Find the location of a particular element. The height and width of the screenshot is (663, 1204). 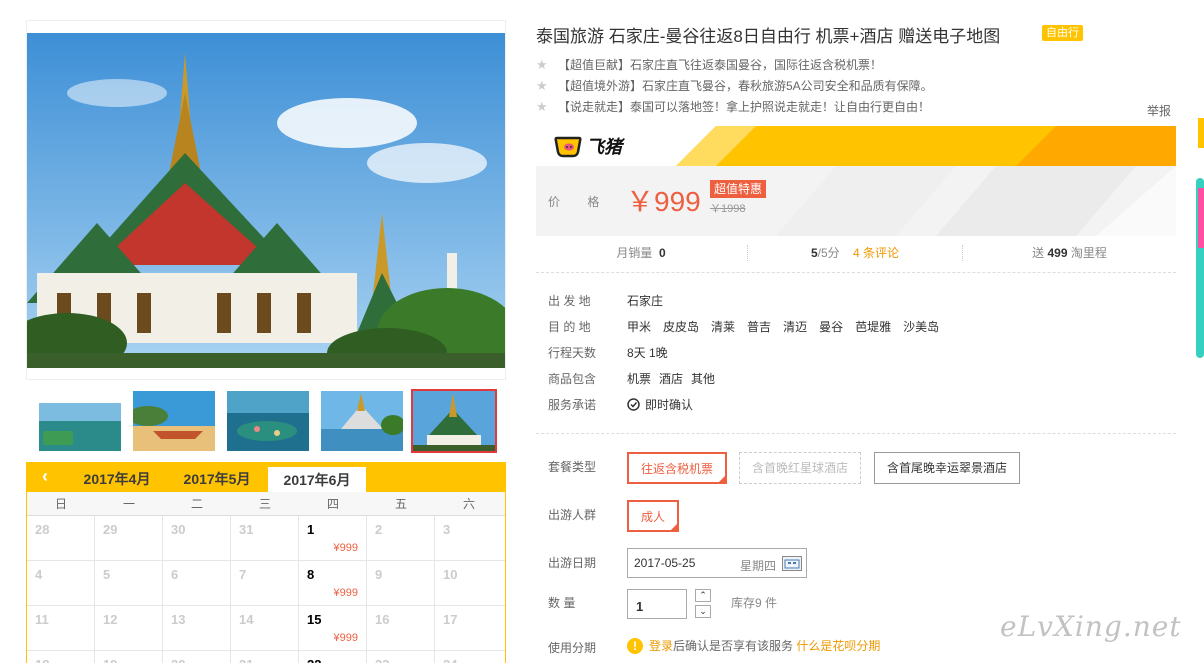

calendar-day-number: 11 is located at coordinates (42, 619).